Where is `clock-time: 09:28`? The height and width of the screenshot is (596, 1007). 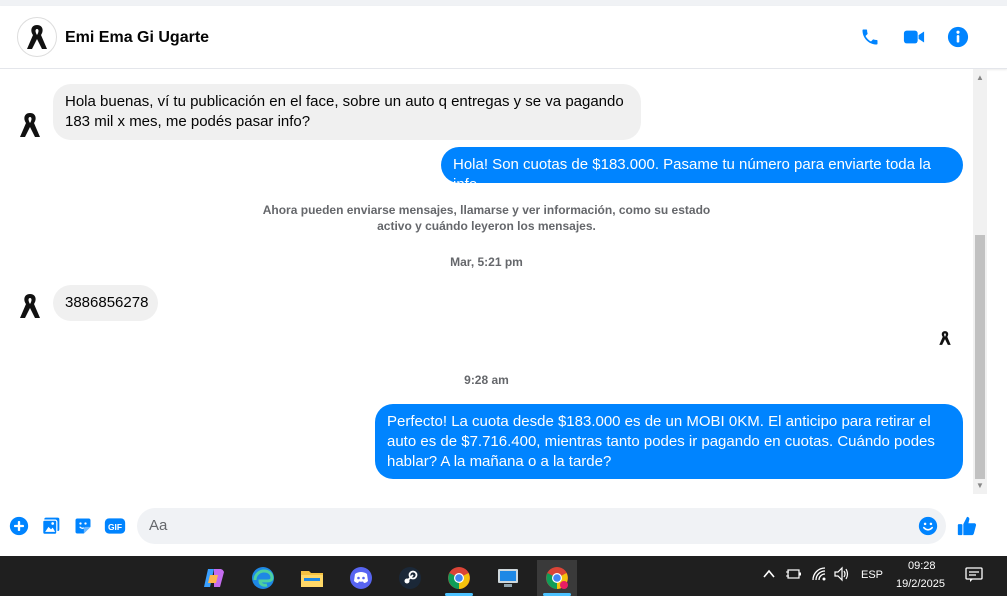
clock-time: 09:28 is located at coordinates (922, 566).